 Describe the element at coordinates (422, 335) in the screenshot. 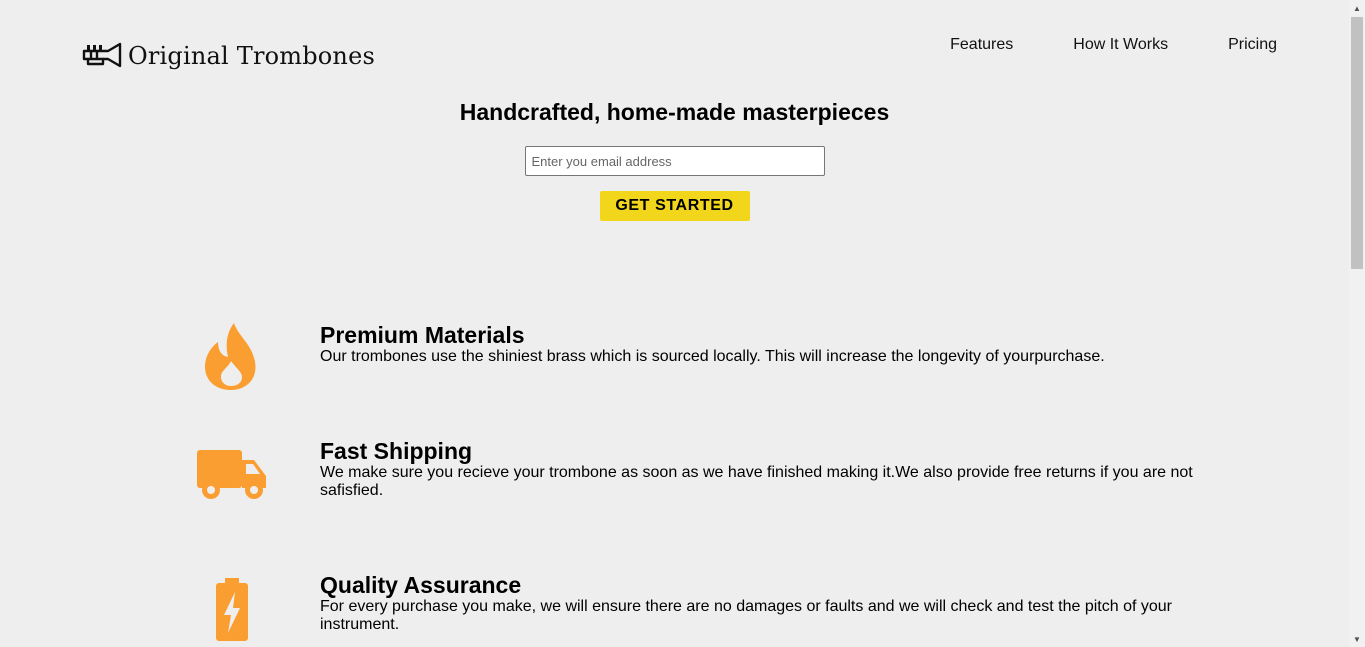

I see `feature-title: Premium Materials` at that location.